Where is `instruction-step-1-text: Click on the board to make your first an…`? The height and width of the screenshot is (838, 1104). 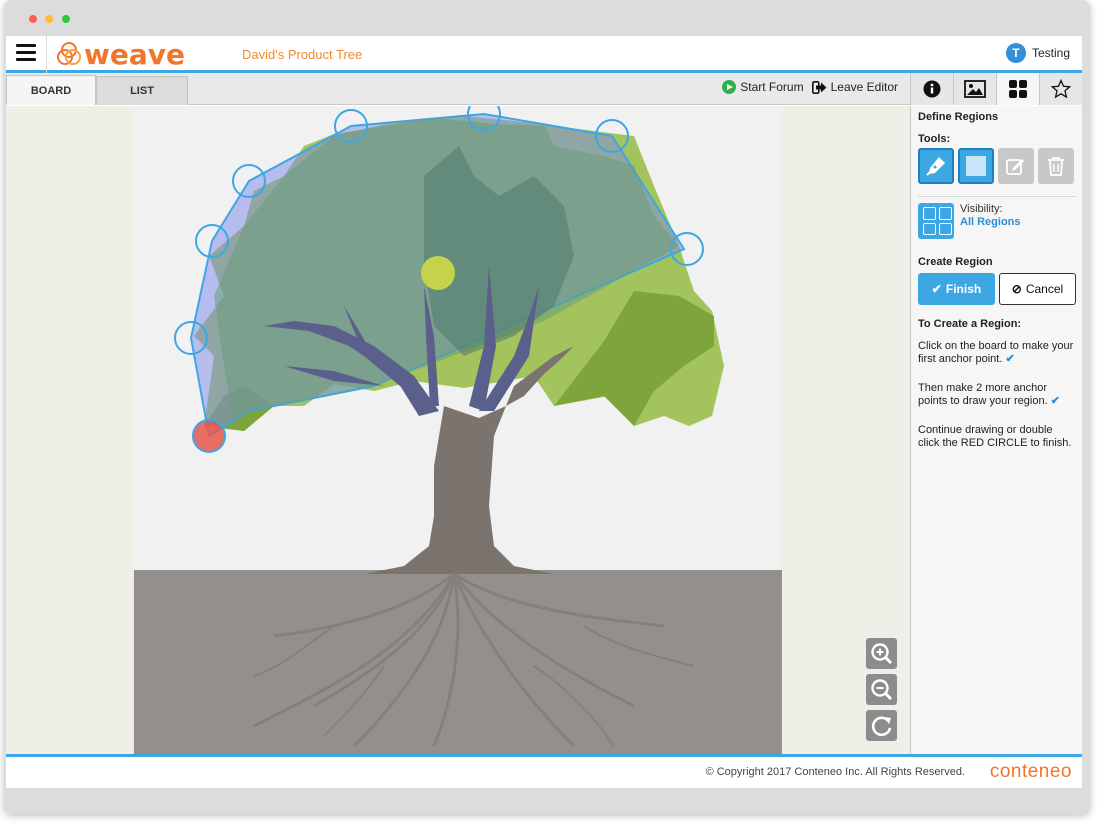
instruction-step-1-text: Click on the board to make your first an… is located at coordinates (996, 352).